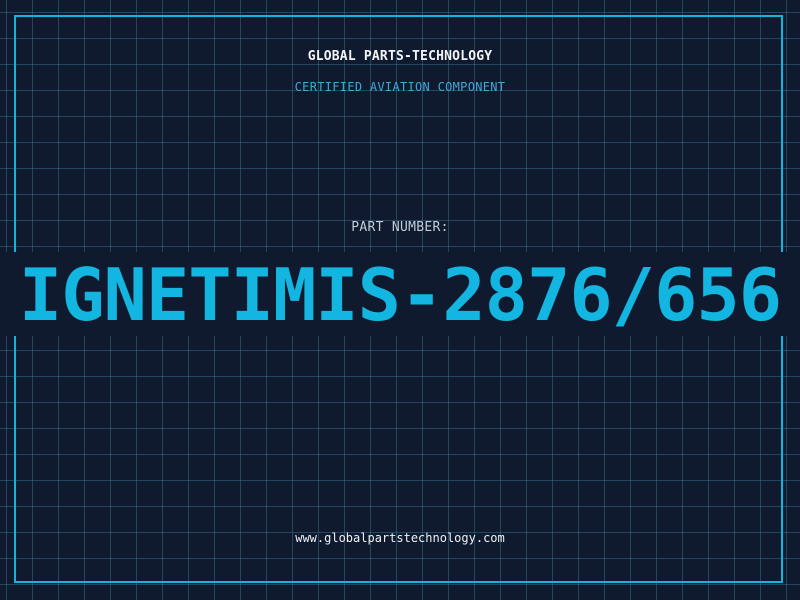 This screenshot has height=600, width=800. What do you see at coordinates (400, 538) in the screenshot?
I see `website-url: www.globalpartstechnology.com` at bounding box center [400, 538].